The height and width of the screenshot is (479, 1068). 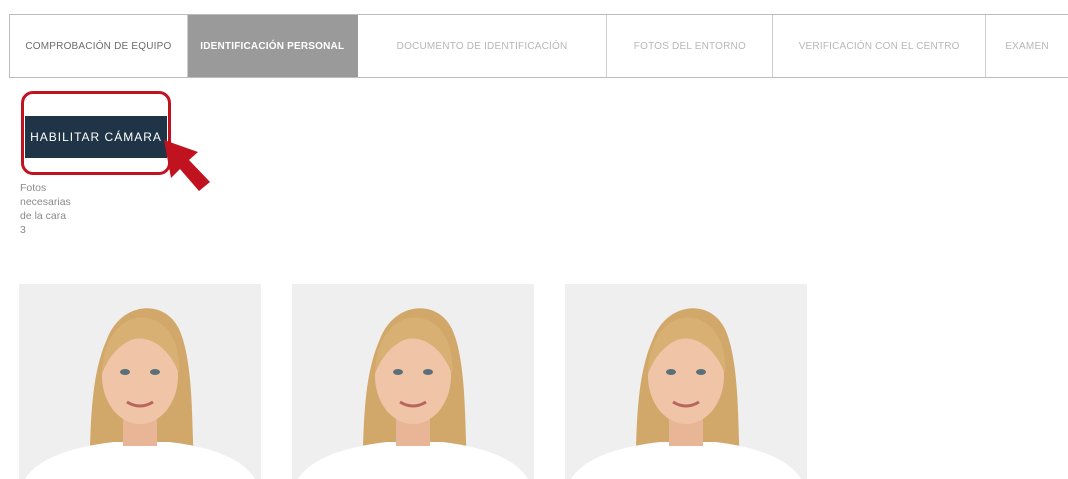 I want to click on step-comprobacion-equipo: COMPROBACIÓN DE EQUIPO, so click(x=99, y=46).